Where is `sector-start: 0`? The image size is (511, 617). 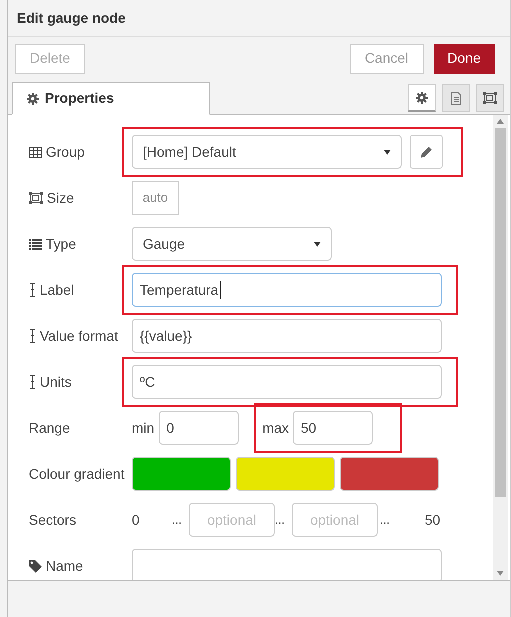
sector-start: 0 is located at coordinates (136, 520).